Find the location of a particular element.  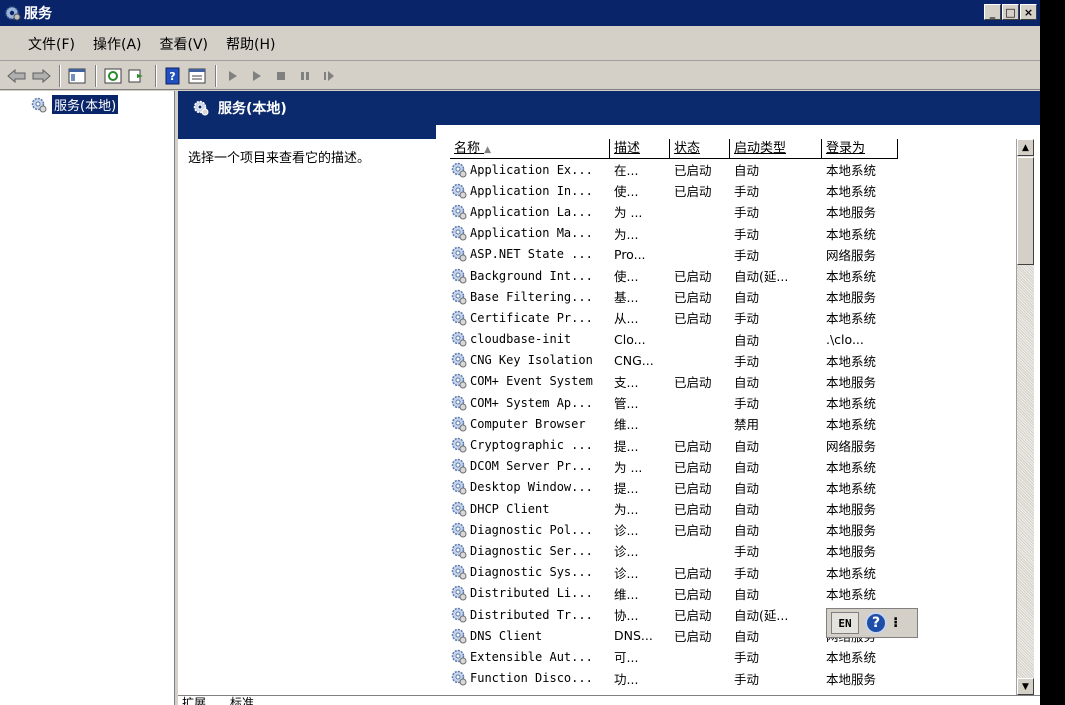

service-row: Distributed Li... 维... 已启动 自动 本地系统 is located at coordinates (733, 593).